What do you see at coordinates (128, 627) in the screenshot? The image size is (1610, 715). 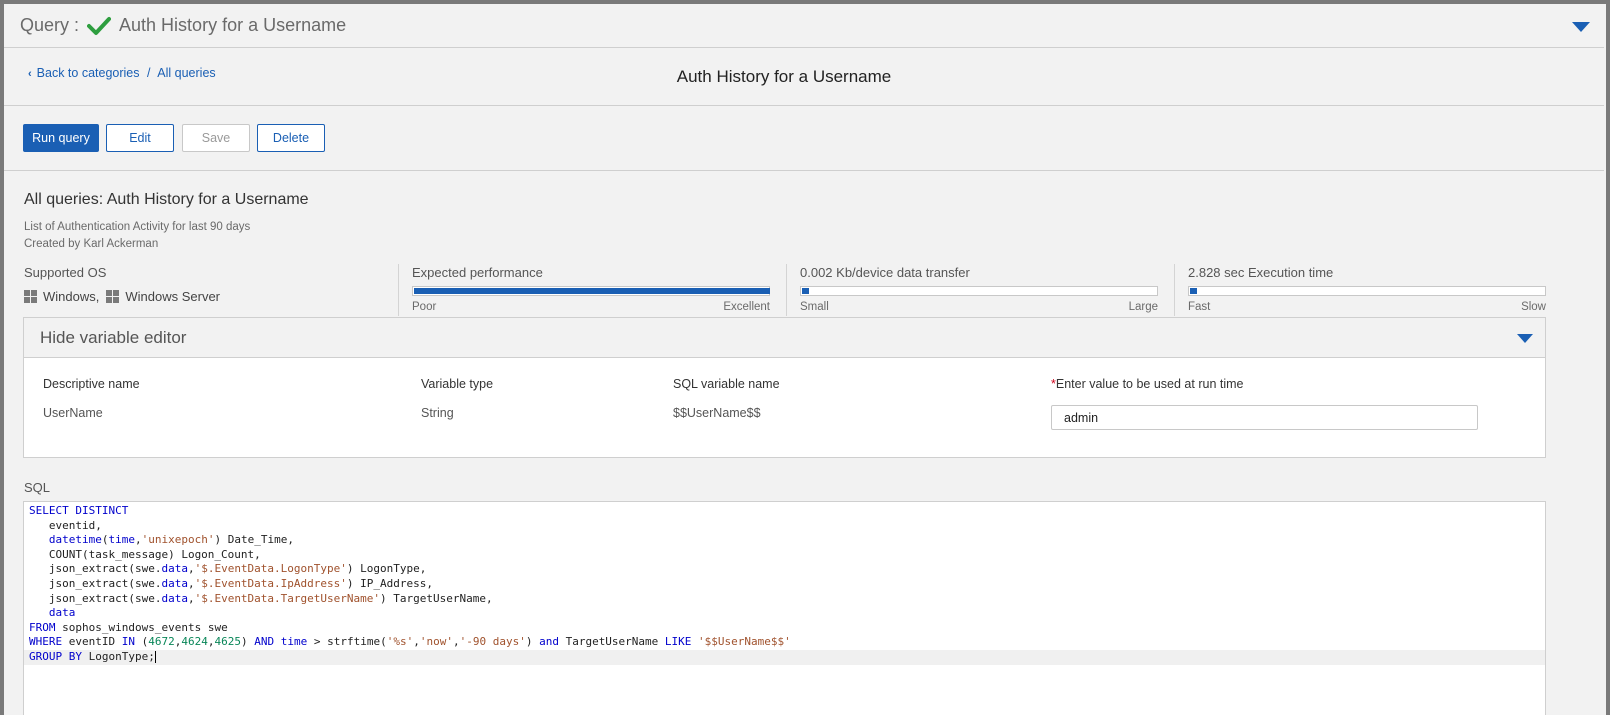 I see `sql-line: FROM sophos_windows_events swe` at bounding box center [128, 627].